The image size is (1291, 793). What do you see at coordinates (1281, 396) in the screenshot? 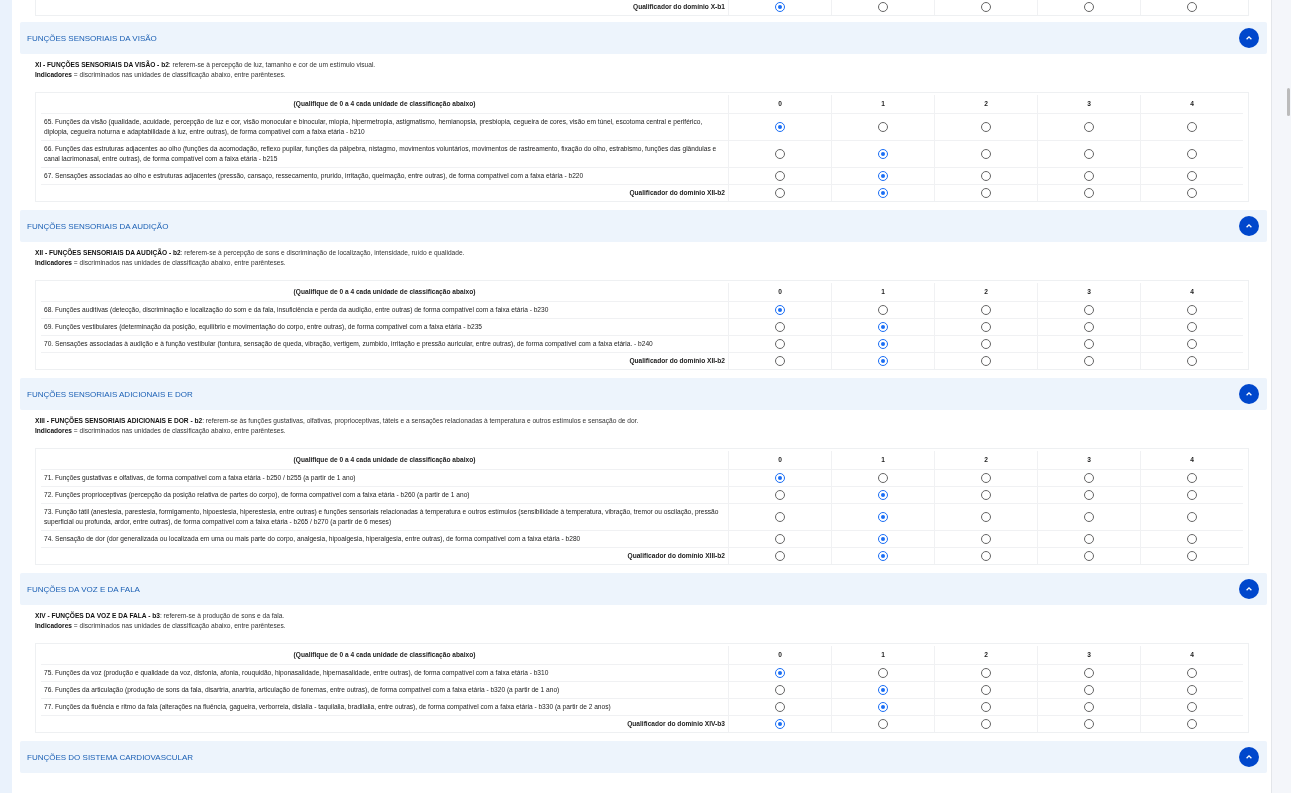
I see `scrollbar` at bounding box center [1281, 396].